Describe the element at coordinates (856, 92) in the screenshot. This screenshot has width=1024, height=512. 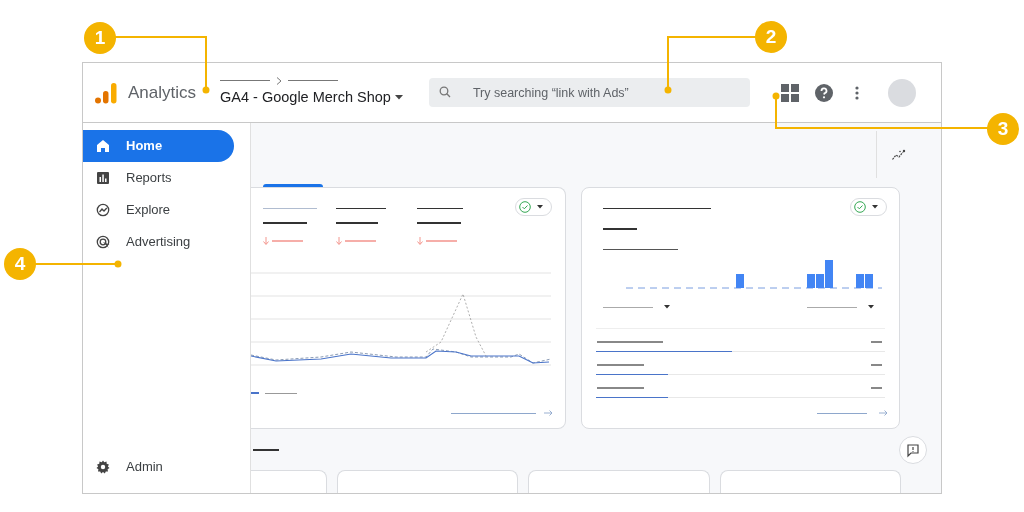
I see `more-options-icon` at that location.